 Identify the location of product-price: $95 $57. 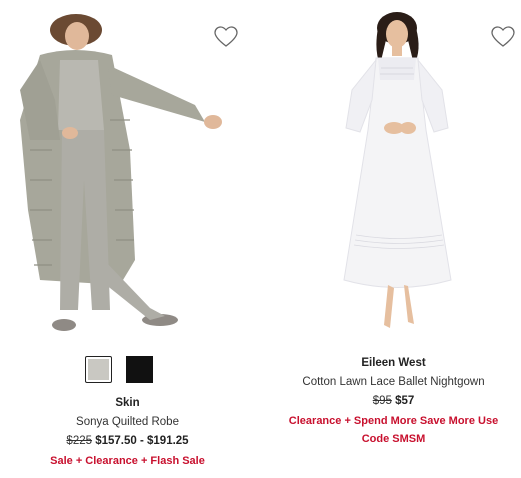
(393, 401).